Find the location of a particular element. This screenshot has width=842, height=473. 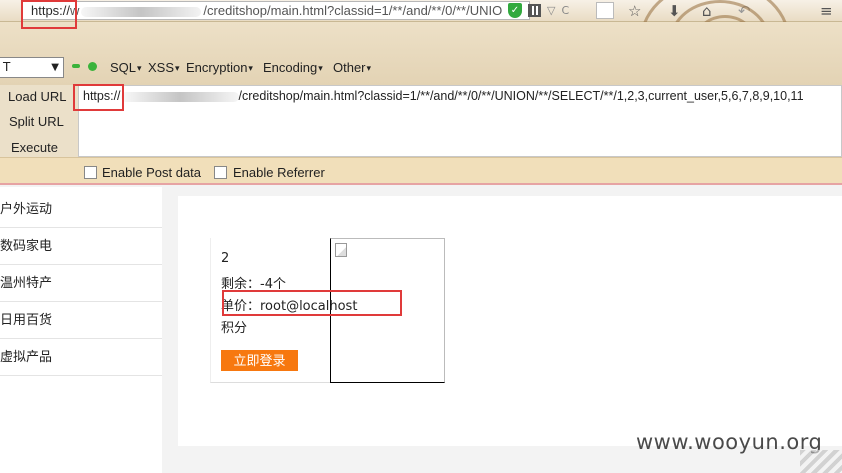

address-icons: ✓ ▽ C is located at coordinates (550, 10).